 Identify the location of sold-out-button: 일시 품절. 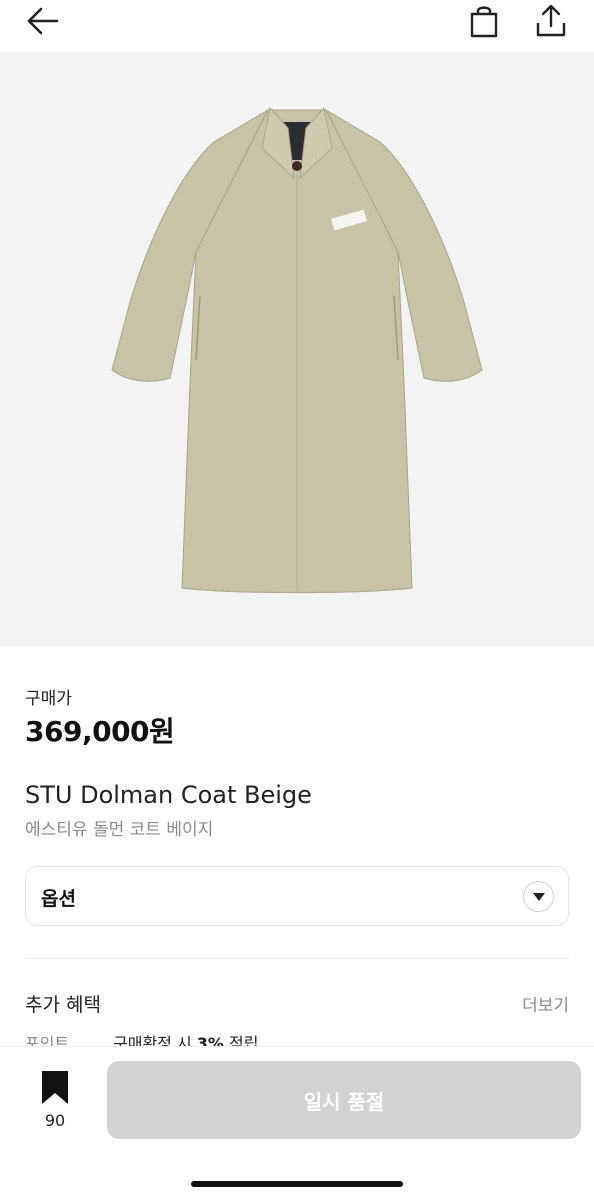
(344, 1100).